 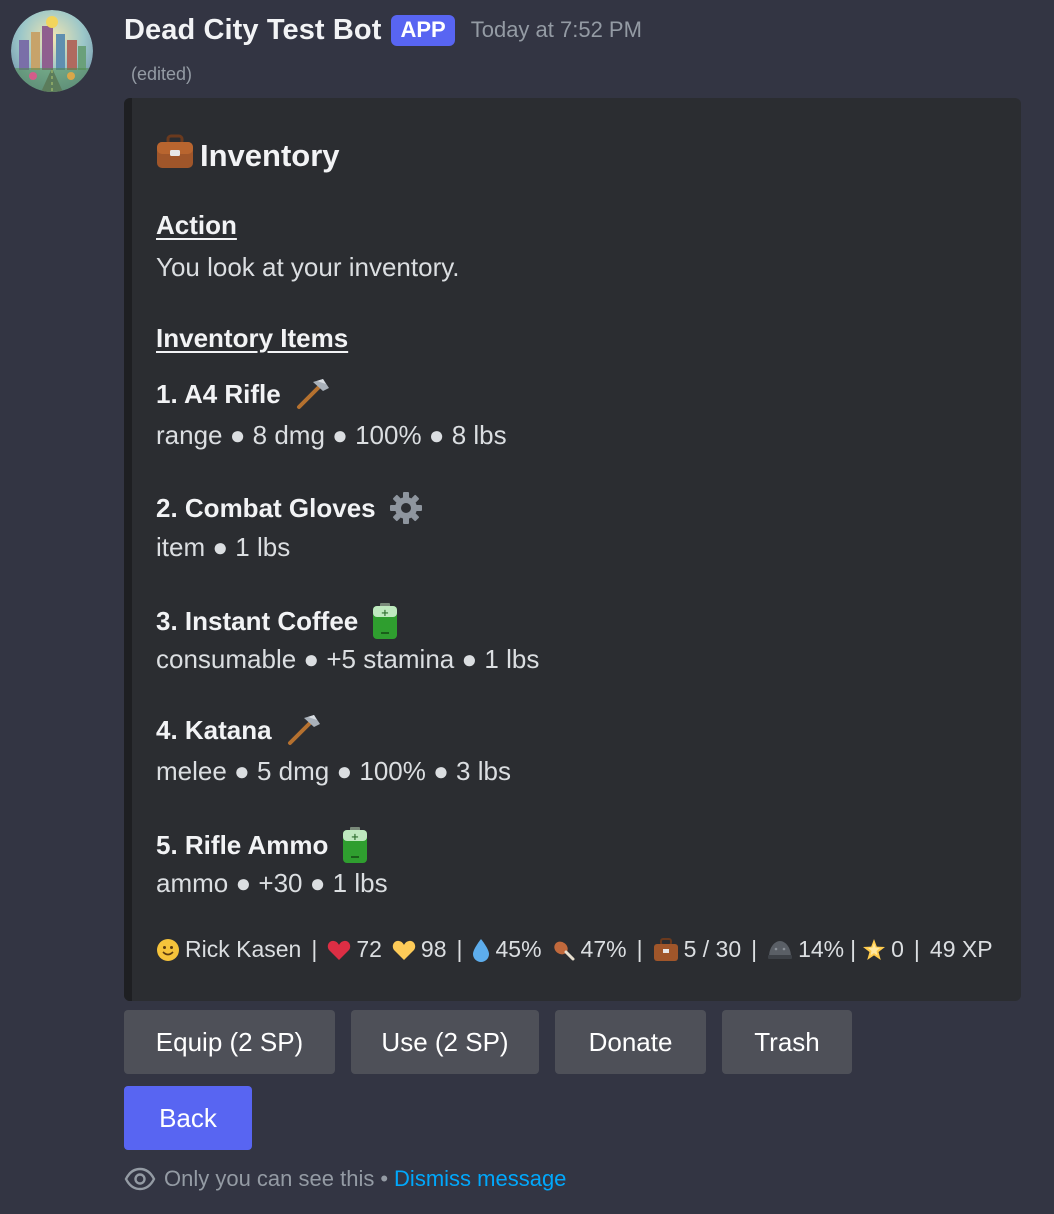 What do you see at coordinates (308, 267) in the screenshot?
I see `action-text: You look at your inventory.` at bounding box center [308, 267].